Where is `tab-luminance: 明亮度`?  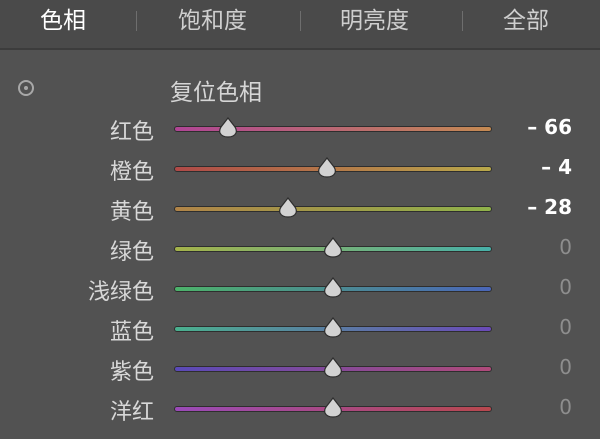 tab-luminance: 明亮度 is located at coordinates (374, 21).